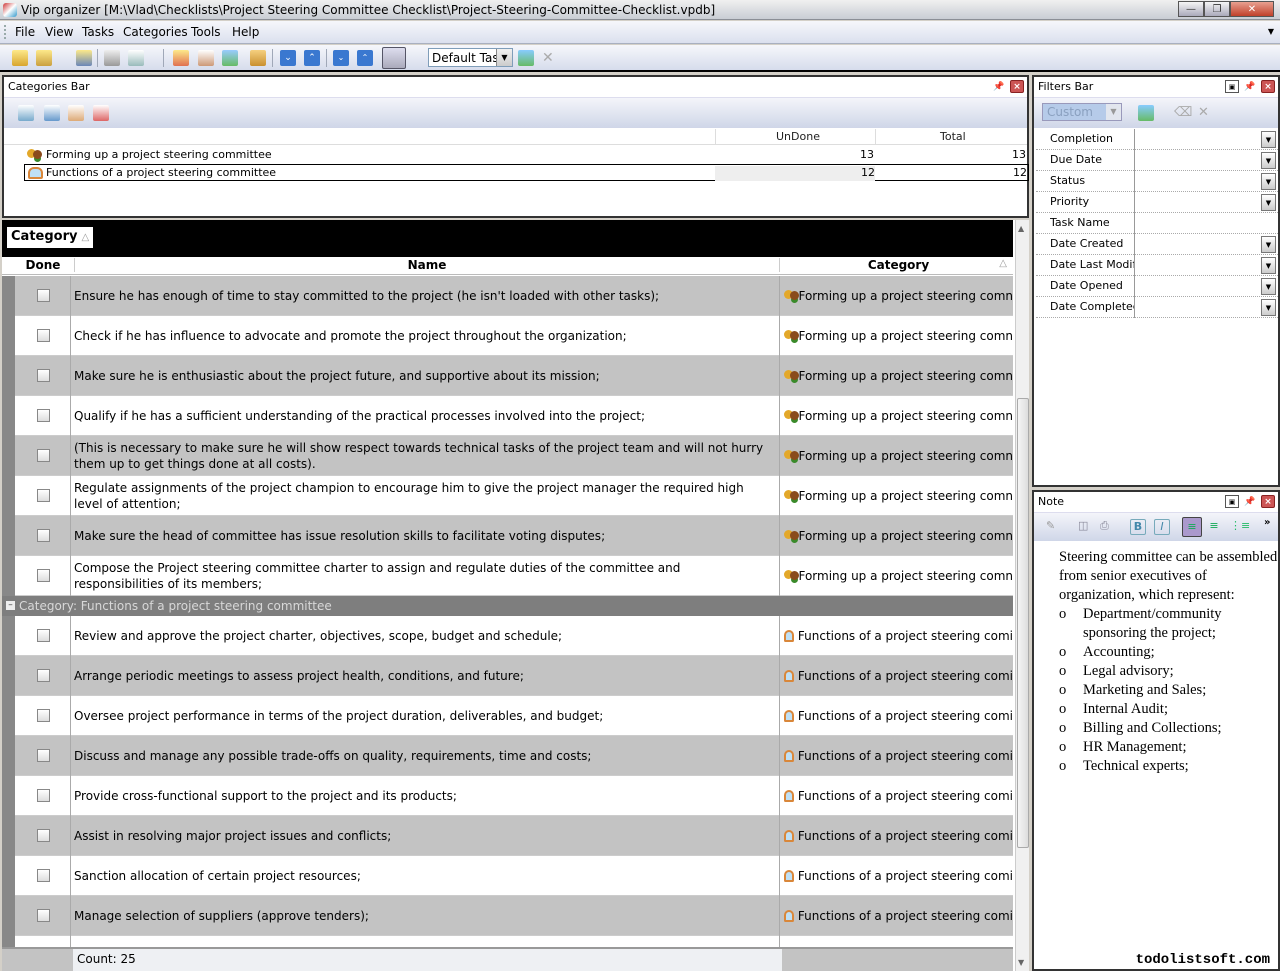 Image resolution: width=1280 pixels, height=971 pixels. What do you see at coordinates (1206, 113) in the screenshot?
I see `delete-filter-icon: ✕` at bounding box center [1206, 113].